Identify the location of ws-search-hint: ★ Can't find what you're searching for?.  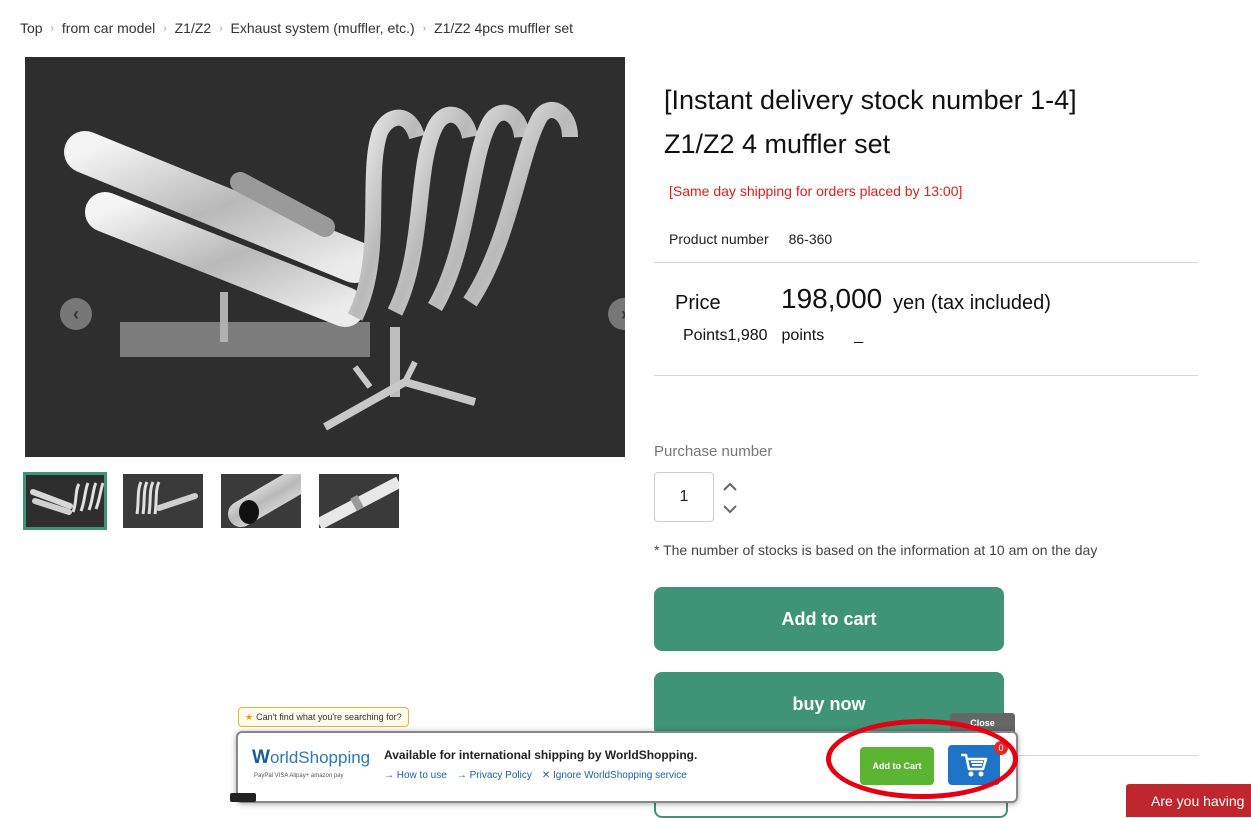
(323, 717).